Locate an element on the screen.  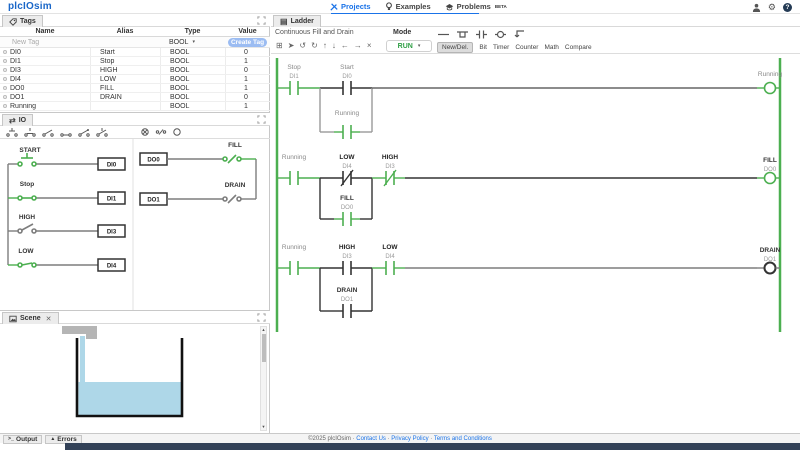
return-arrow-icon is located at coordinates (519, 34).